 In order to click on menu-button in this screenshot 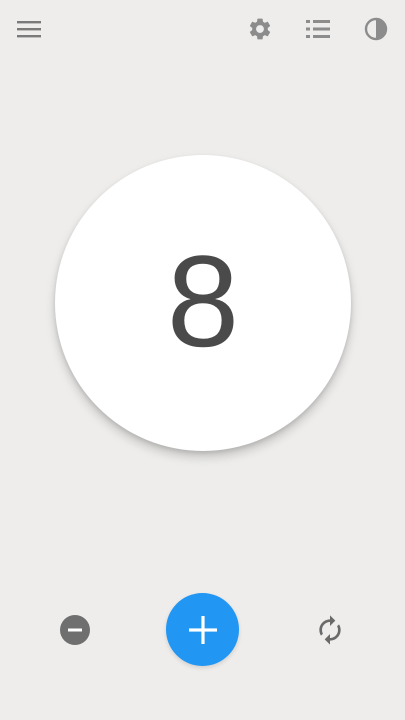, I will do `click(29, 29)`.